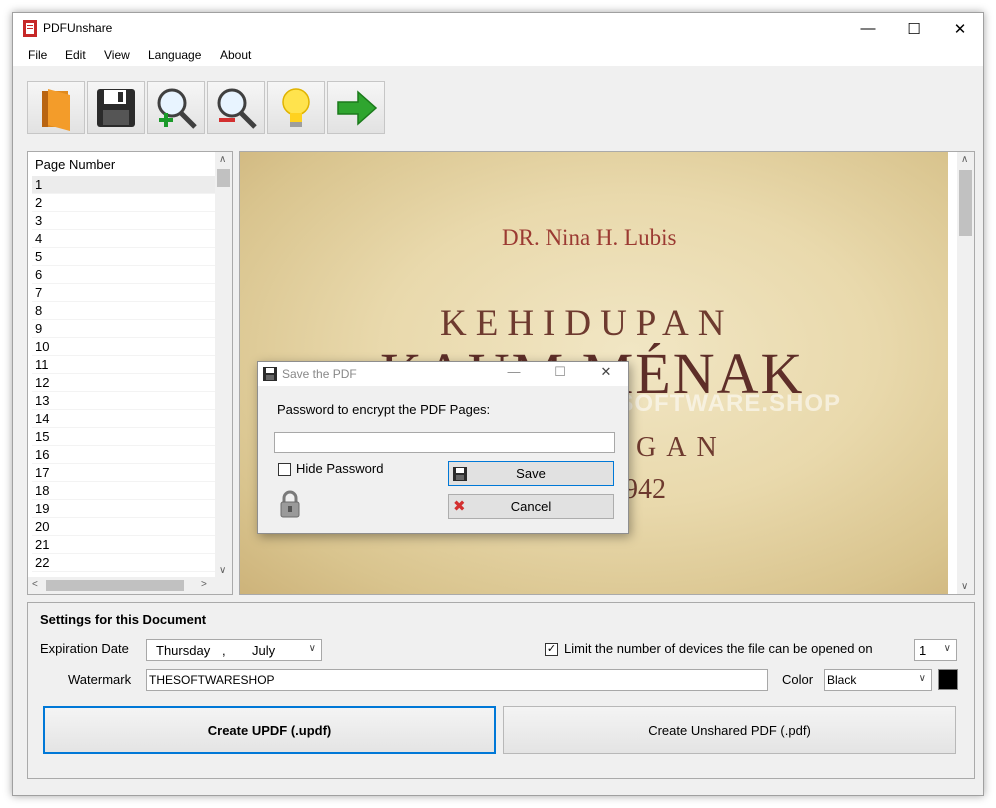  What do you see at coordinates (124, 473) in the screenshot?
I see `list-item: 17` at bounding box center [124, 473].